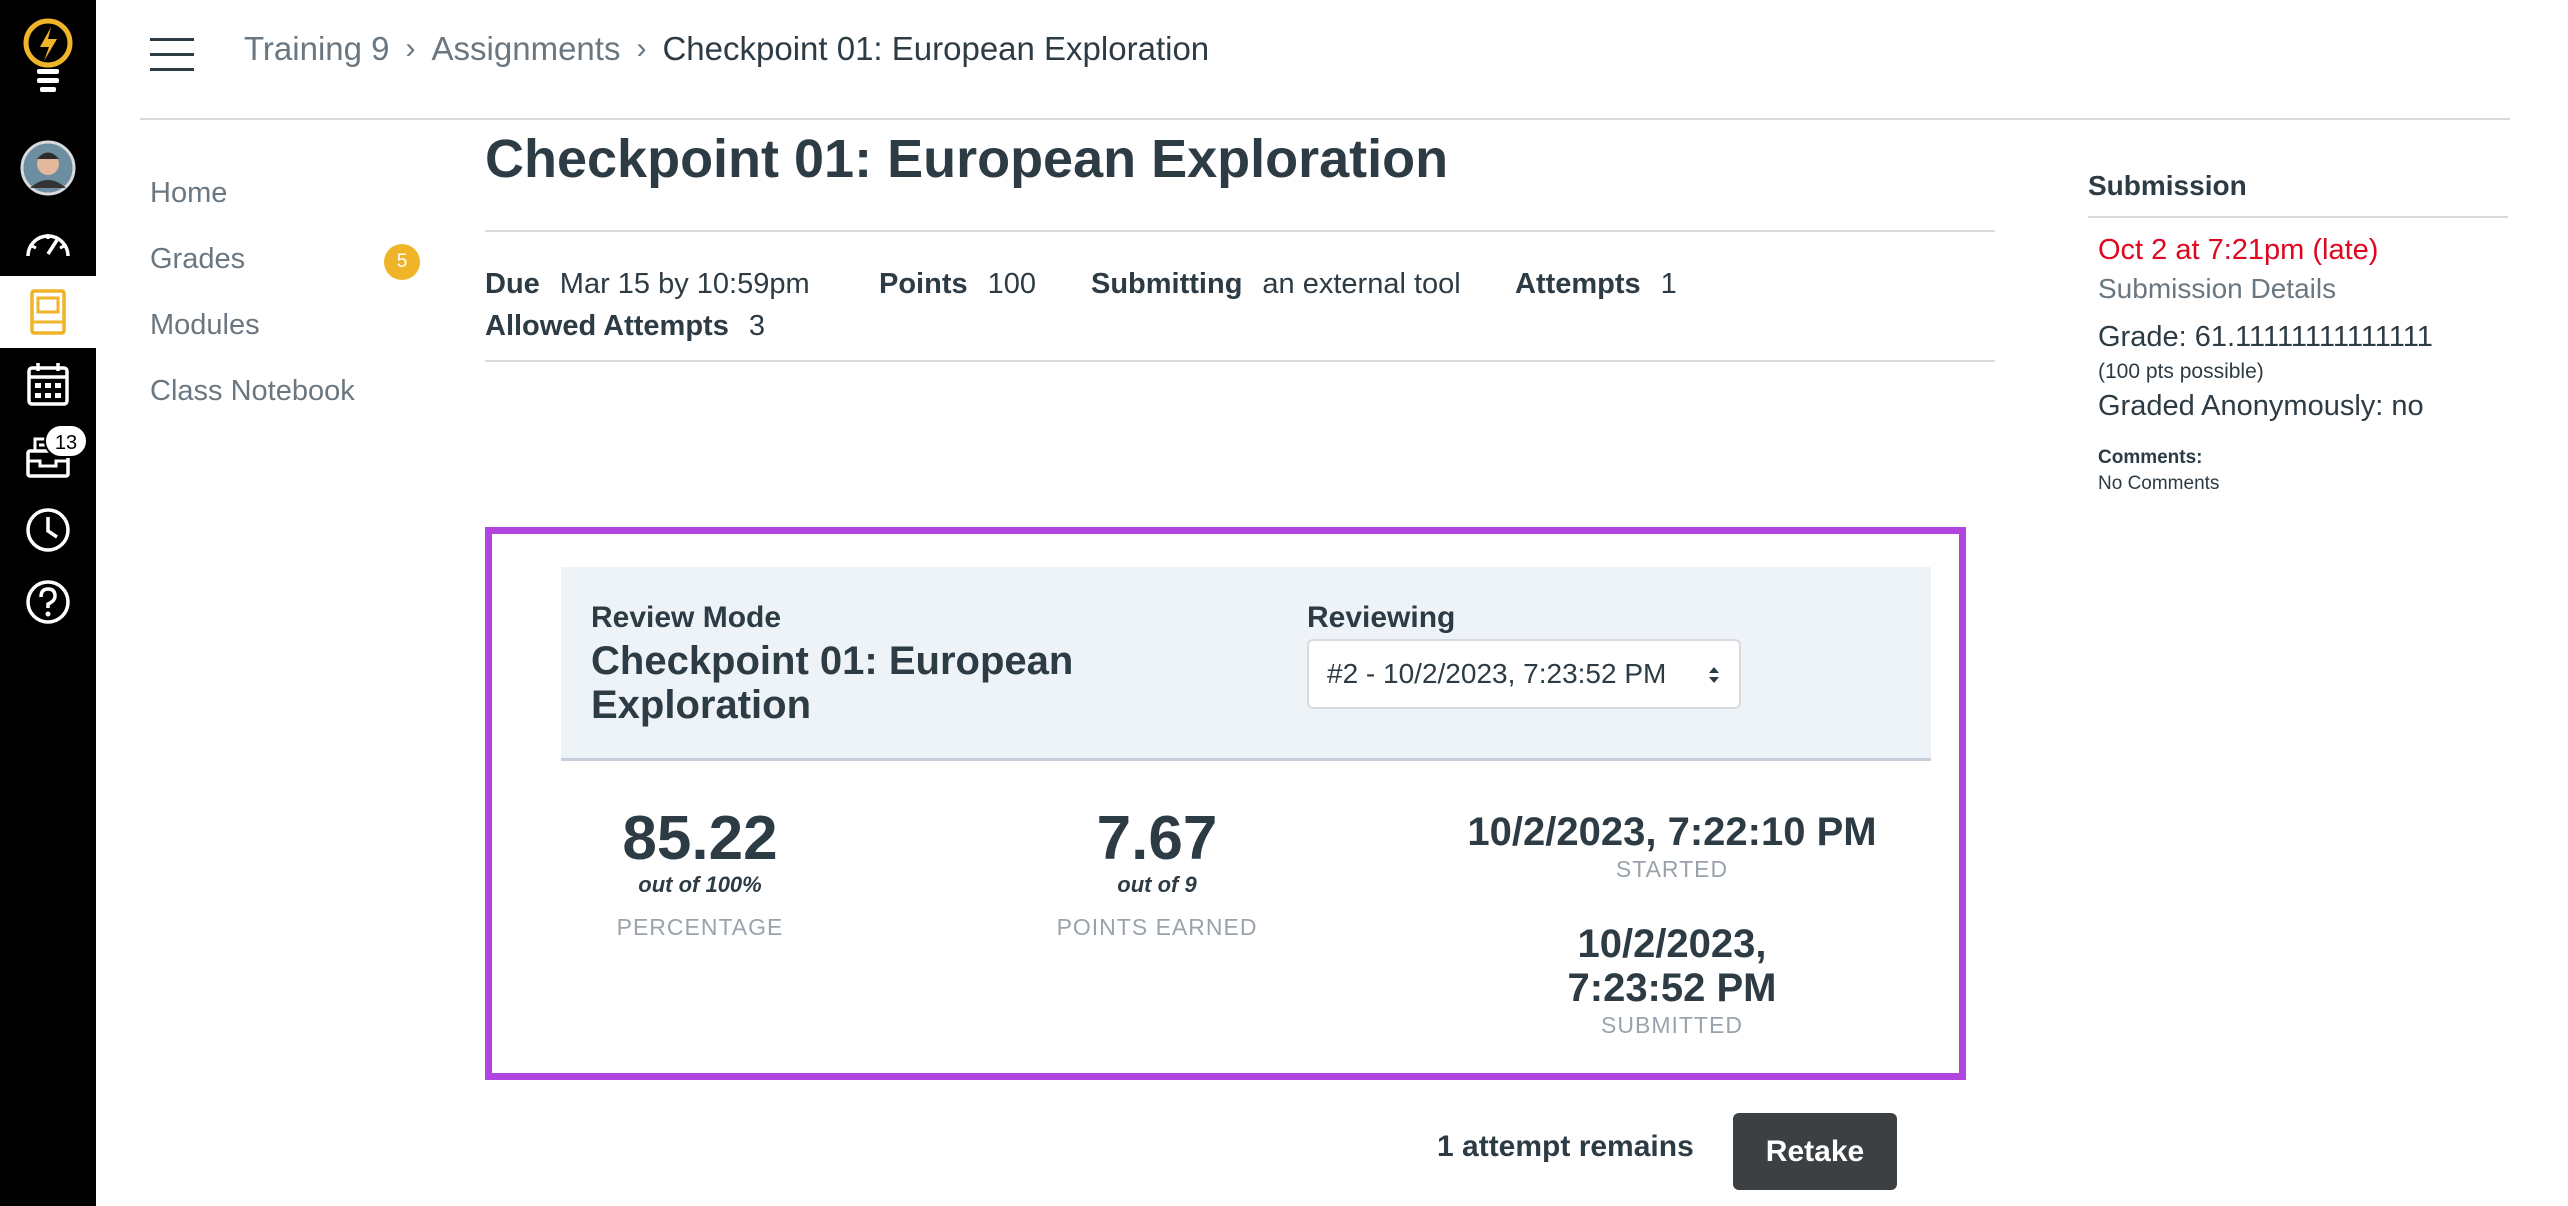 The height and width of the screenshot is (1206, 2568). What do you see at coordinates (1672, 832) in the screenshot?
I see `started-value: 10/2/2023, 7:22:10 PM` at bounding box center [1672, 832].